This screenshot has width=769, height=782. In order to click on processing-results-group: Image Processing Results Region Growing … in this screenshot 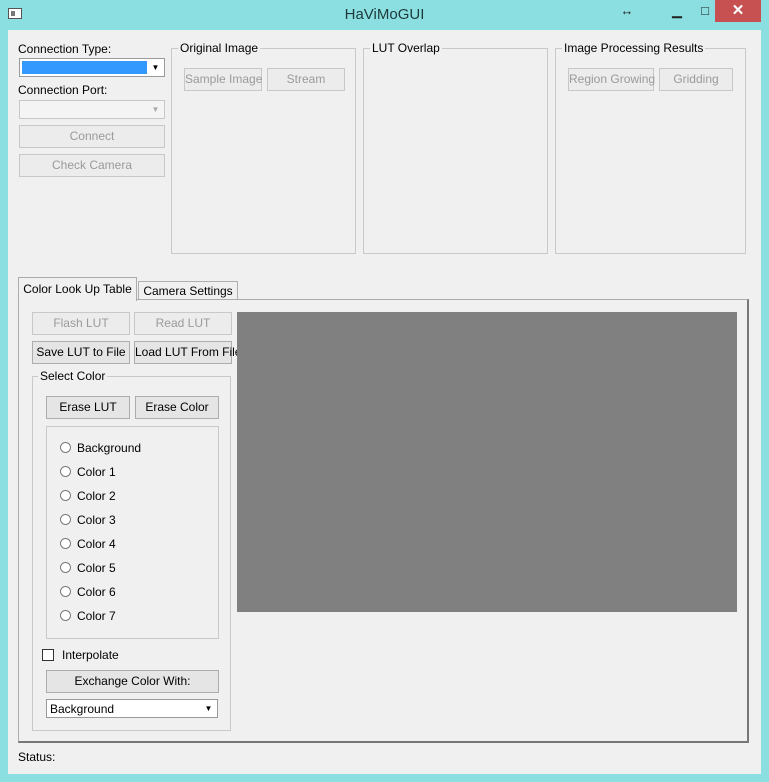, I will do `click(650, 147)`.